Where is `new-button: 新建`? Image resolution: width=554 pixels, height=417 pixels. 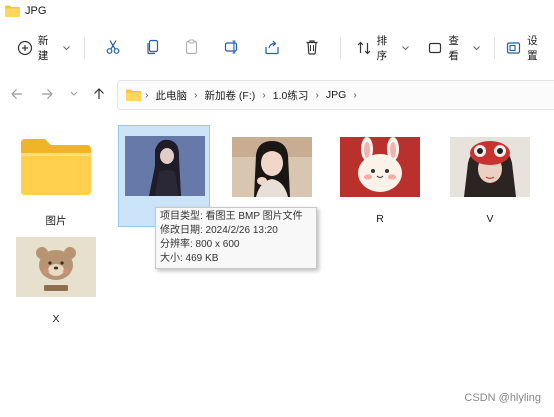 new-button: 新建 is located at coordinates (43, 48).